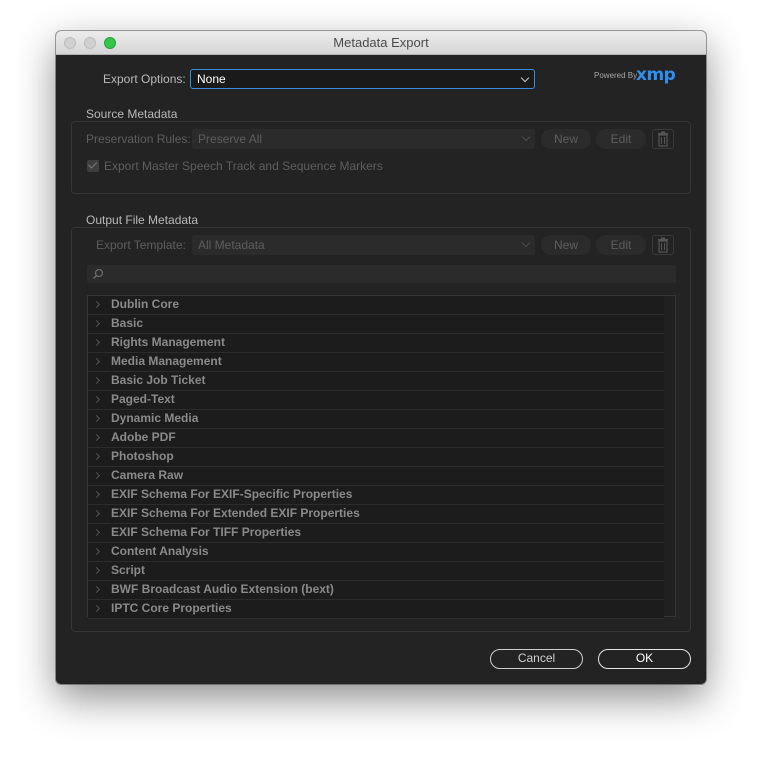 The width and height of the screenshot is (762, 764). Describe the element at coordinates (621, 139) in the screenshot. I see `preservation-edit-button: Edit` at that location.